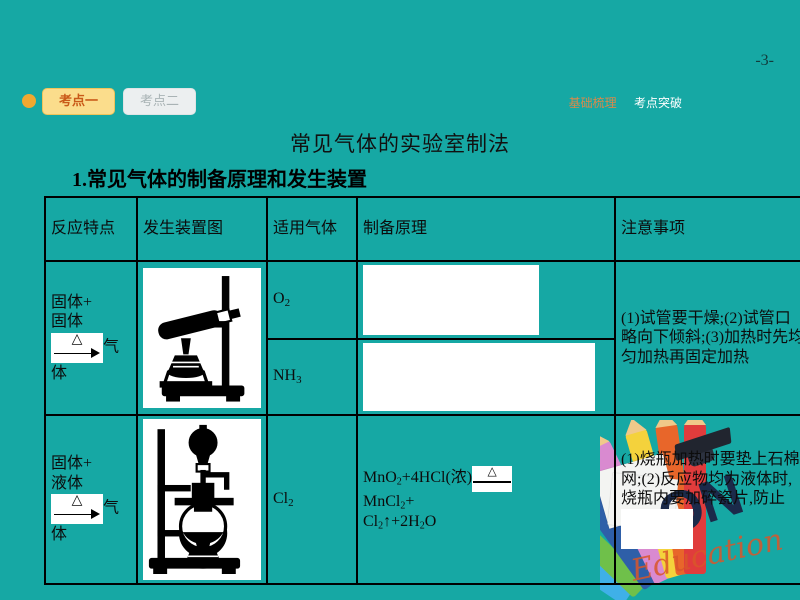  I want to click on cell-gas-o2: O2, so click(312, 300).